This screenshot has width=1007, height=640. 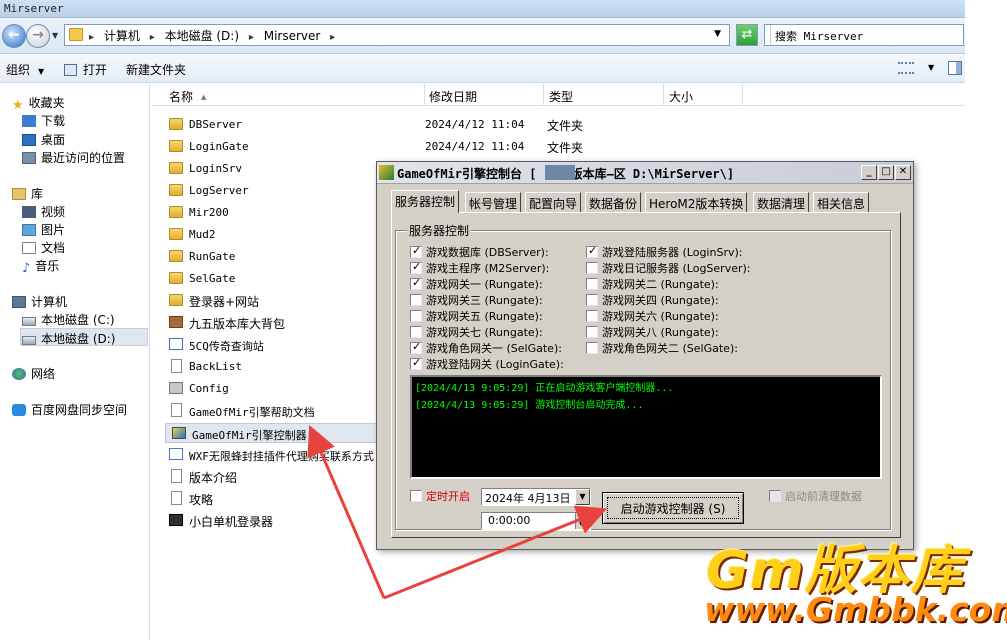 I want to click on organize-button: 组织 ▼, so click(x=25, y=69).